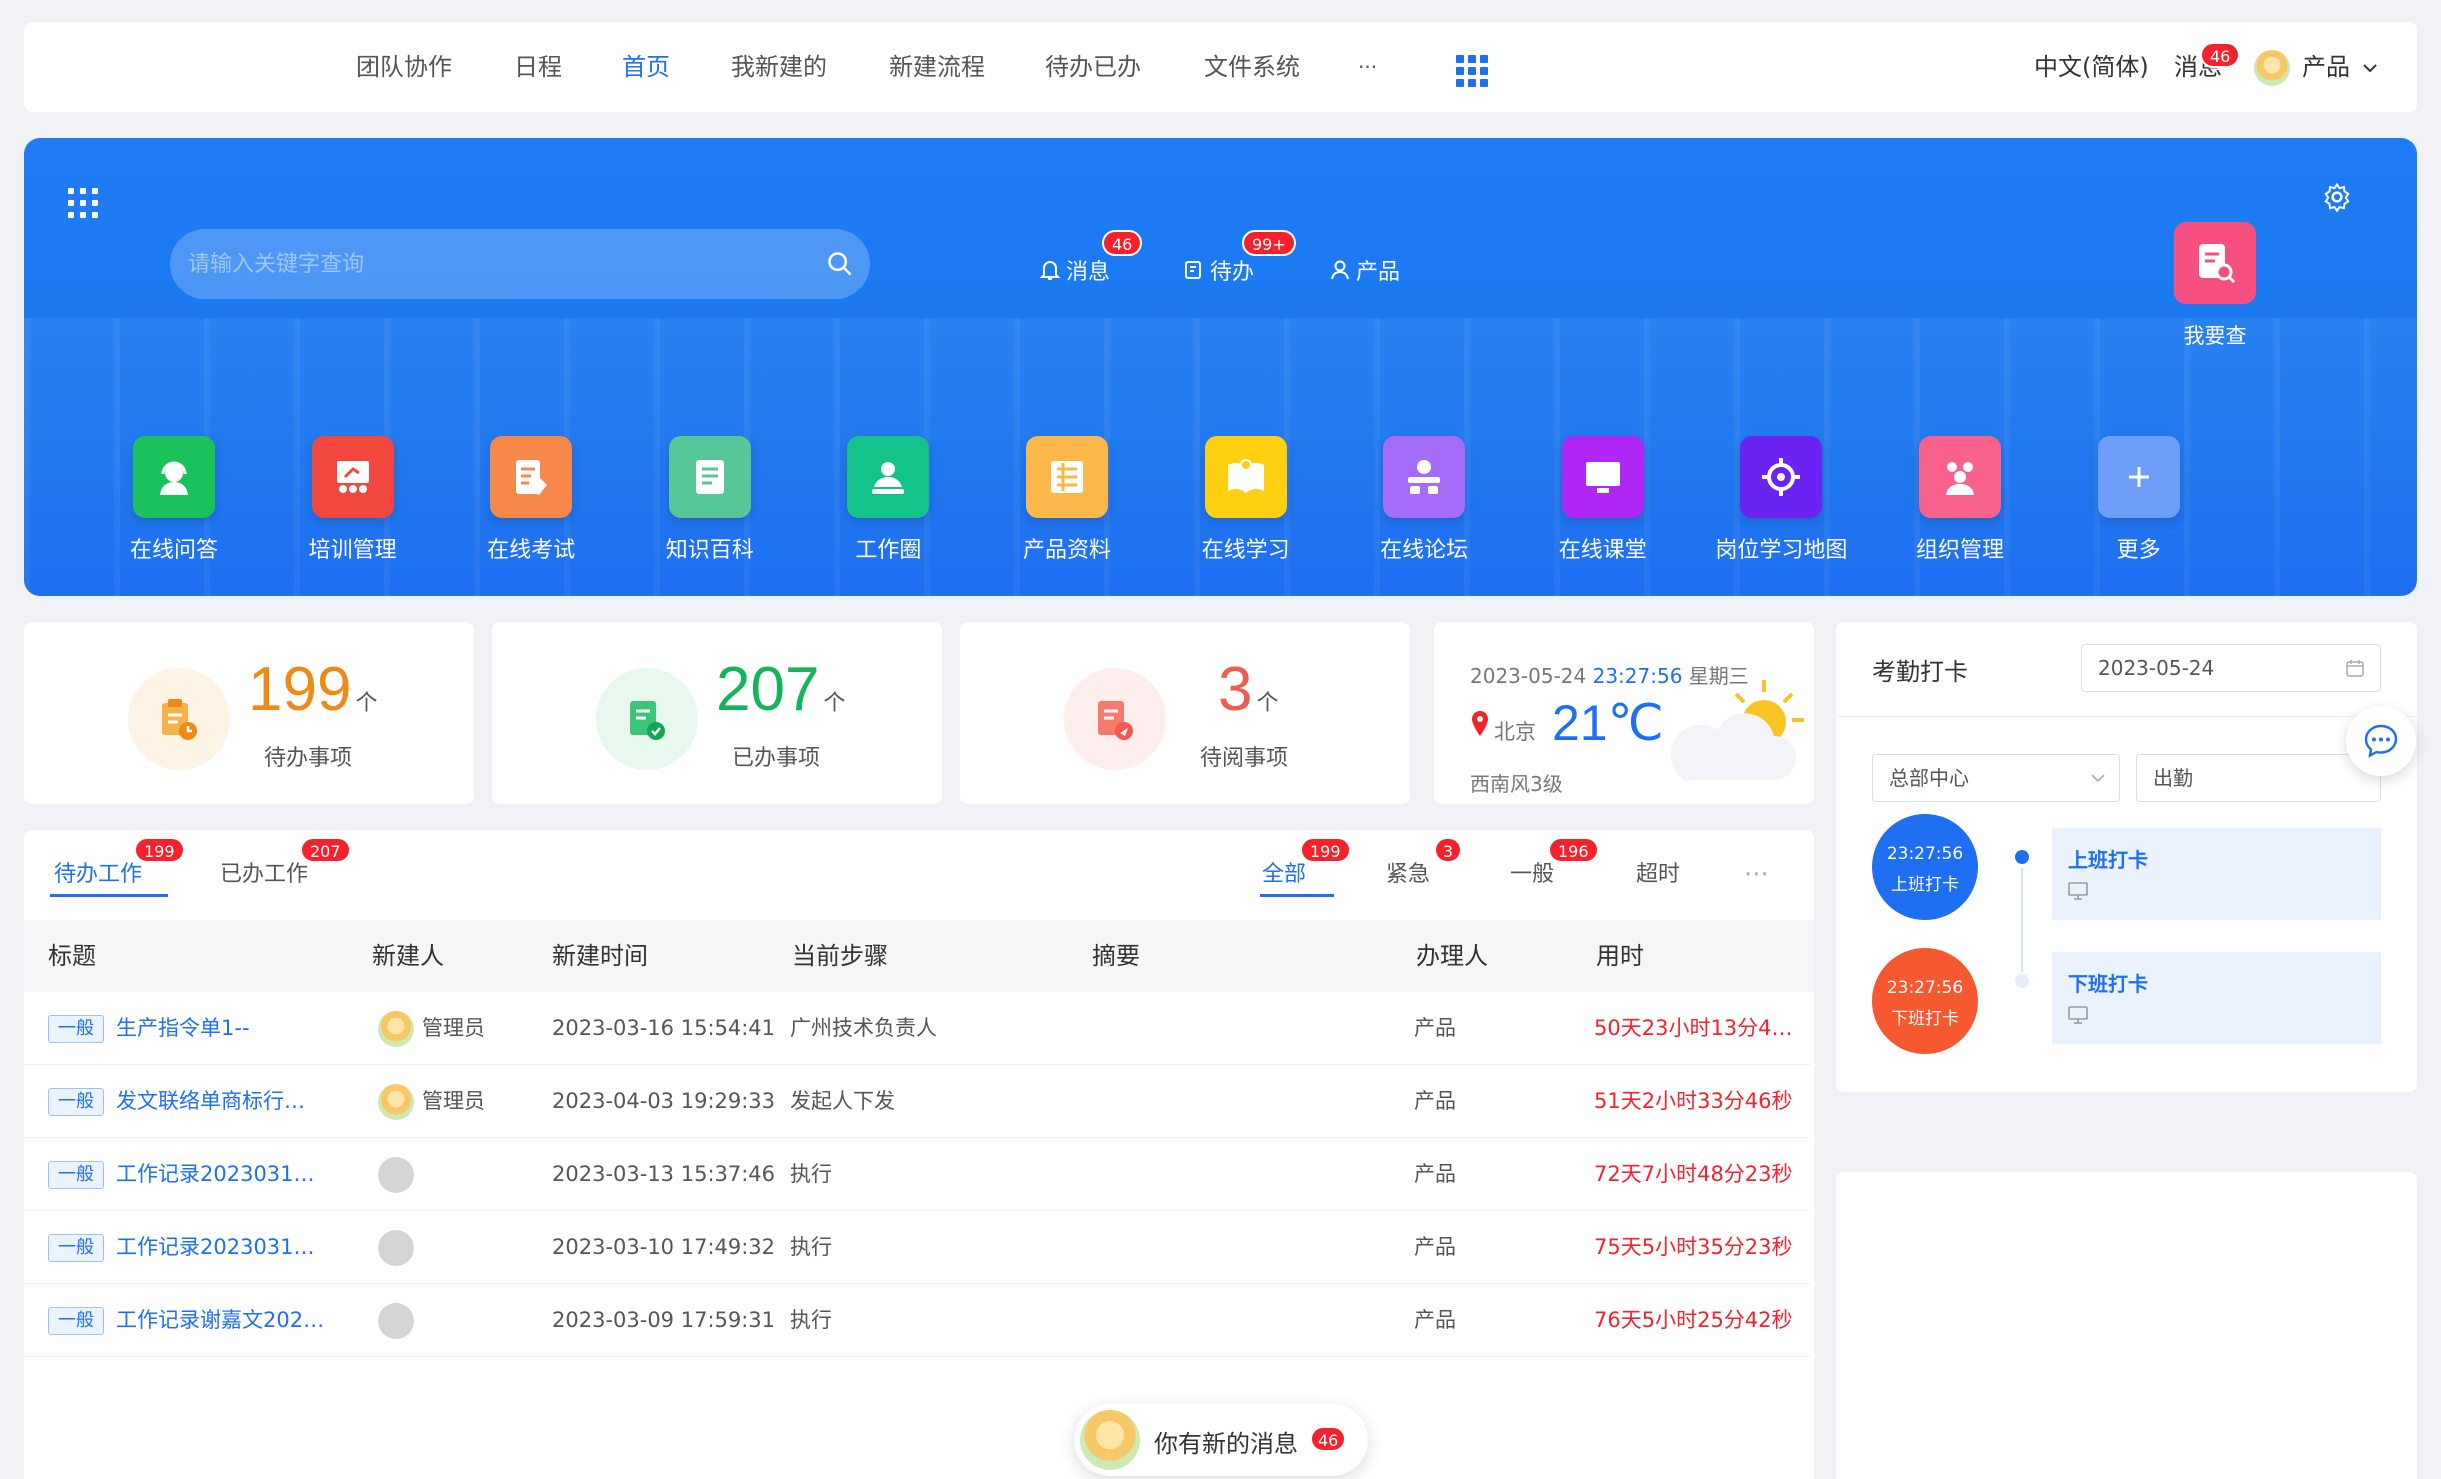 The image size is (2441, 1479). I want to click on search-box, so click(520, 264).